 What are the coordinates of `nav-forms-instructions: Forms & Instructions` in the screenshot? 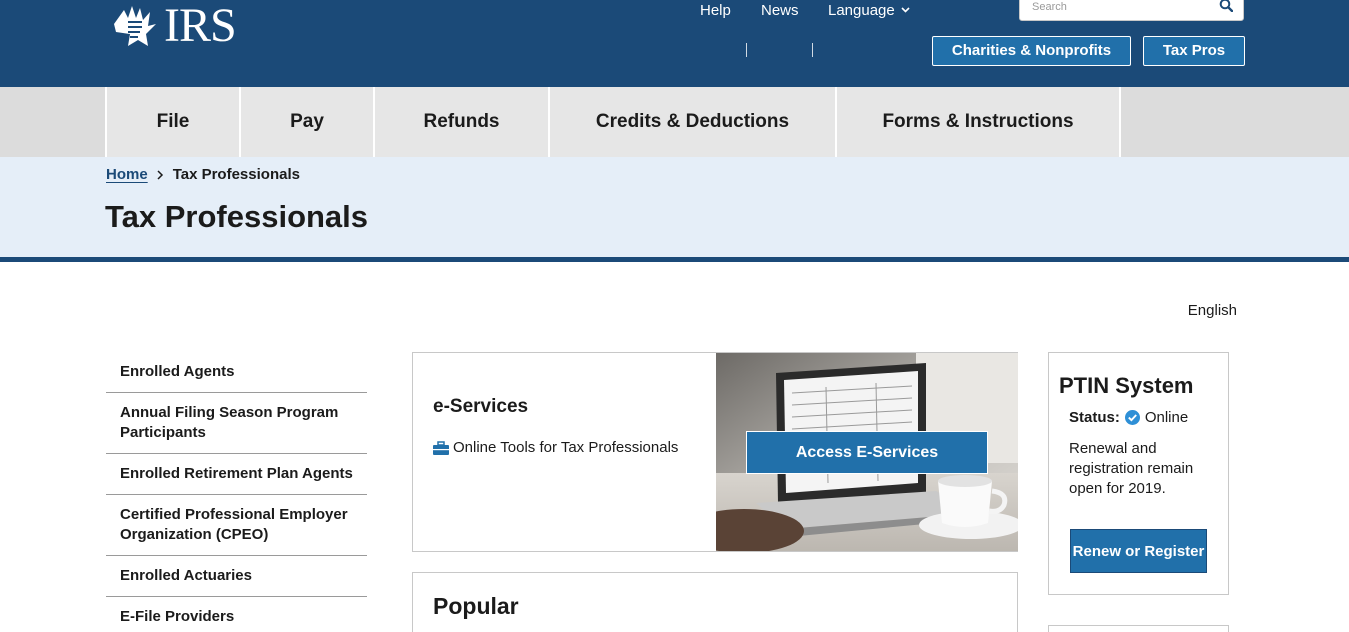 It's located at (978, 122).